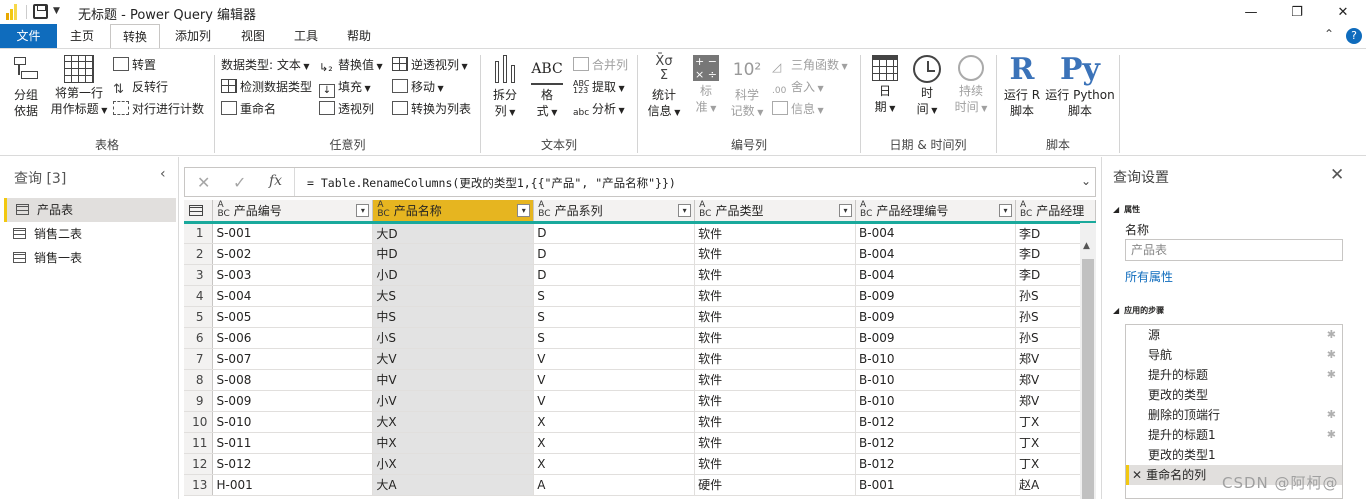 This screenshot has width=1366, height=499. What do you see at coordinates (614, 212) in the screenshot?
I see `column-header: A BC 产品系列 ▾` at bounding box center [614, 212].